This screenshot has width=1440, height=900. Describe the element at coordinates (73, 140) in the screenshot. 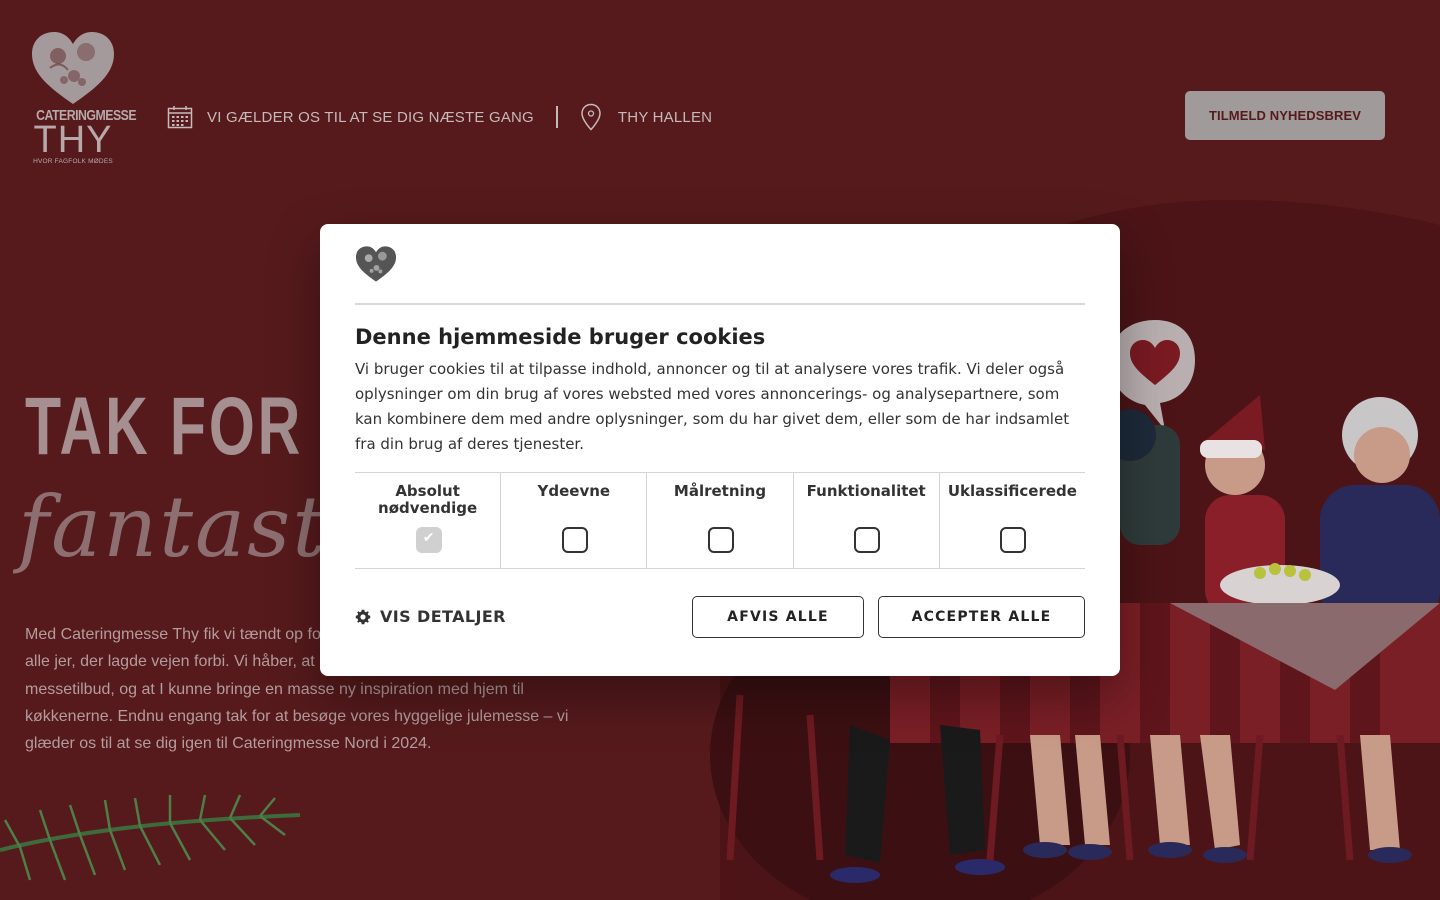

I see `logo-thy: THY` at that location.